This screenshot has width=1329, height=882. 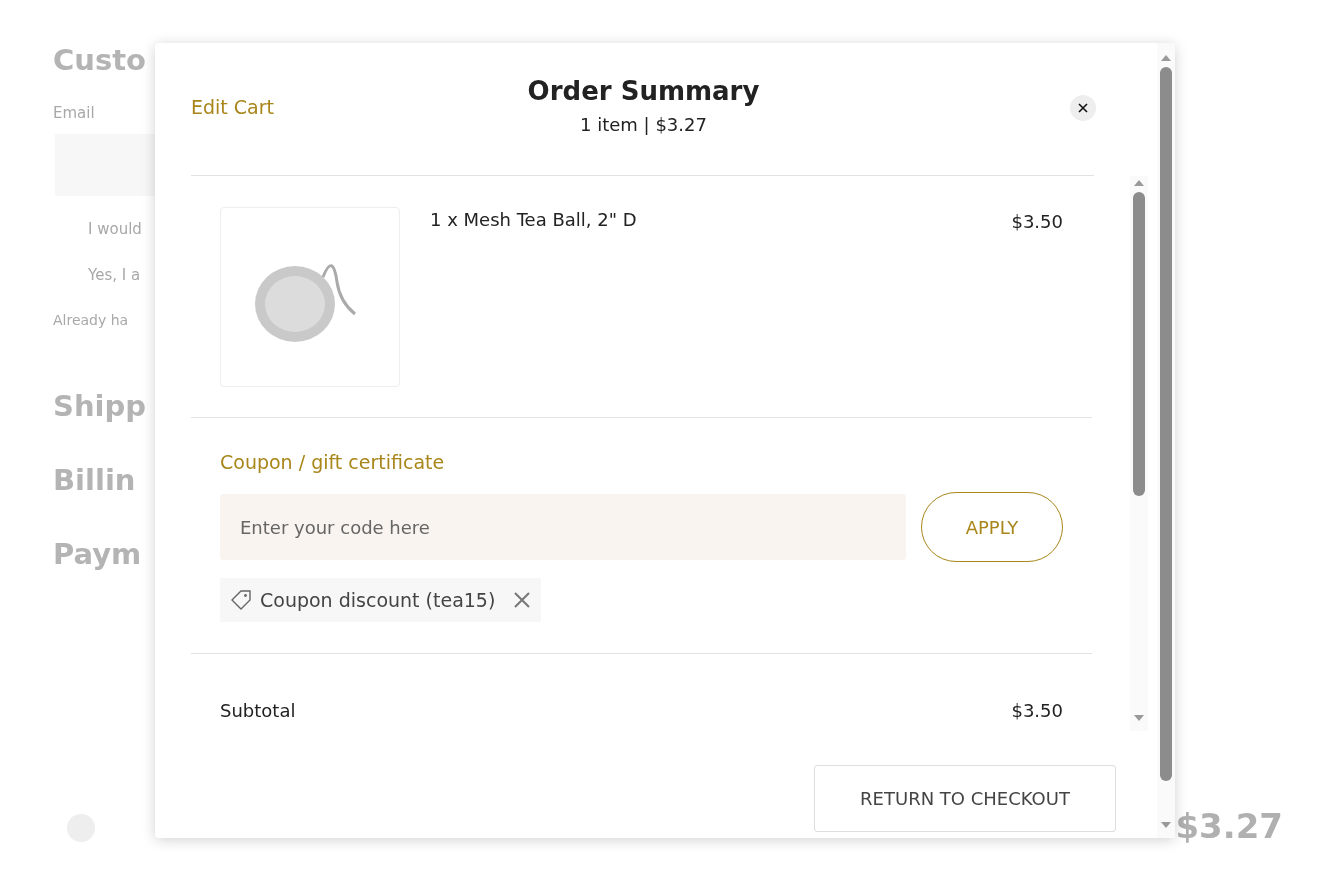 I want to click on order-total: $3.27, so click(x=1229, y=826).